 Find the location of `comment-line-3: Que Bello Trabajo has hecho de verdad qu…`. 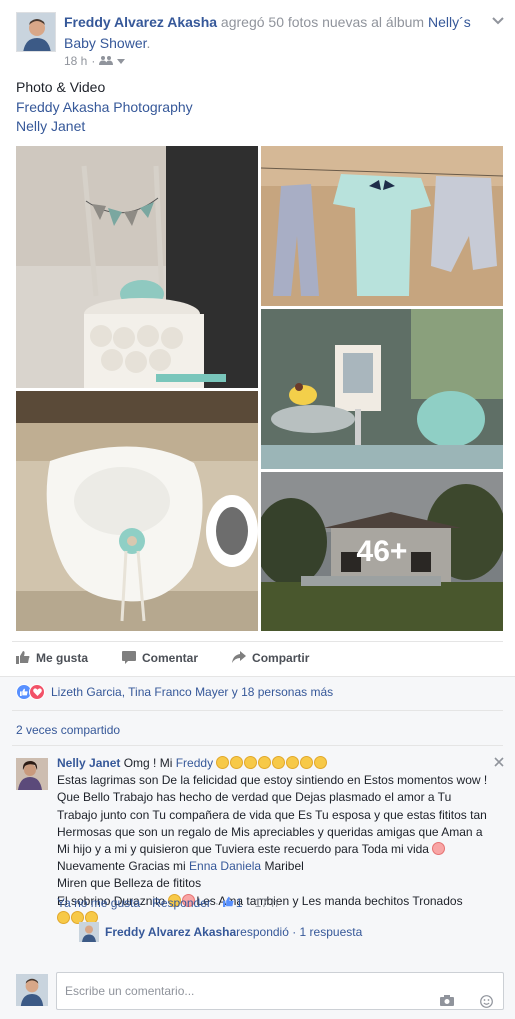

comment-line-3: Que Bello Trabajo has hecho de verdad qu… is located at coordinates (254, 797).